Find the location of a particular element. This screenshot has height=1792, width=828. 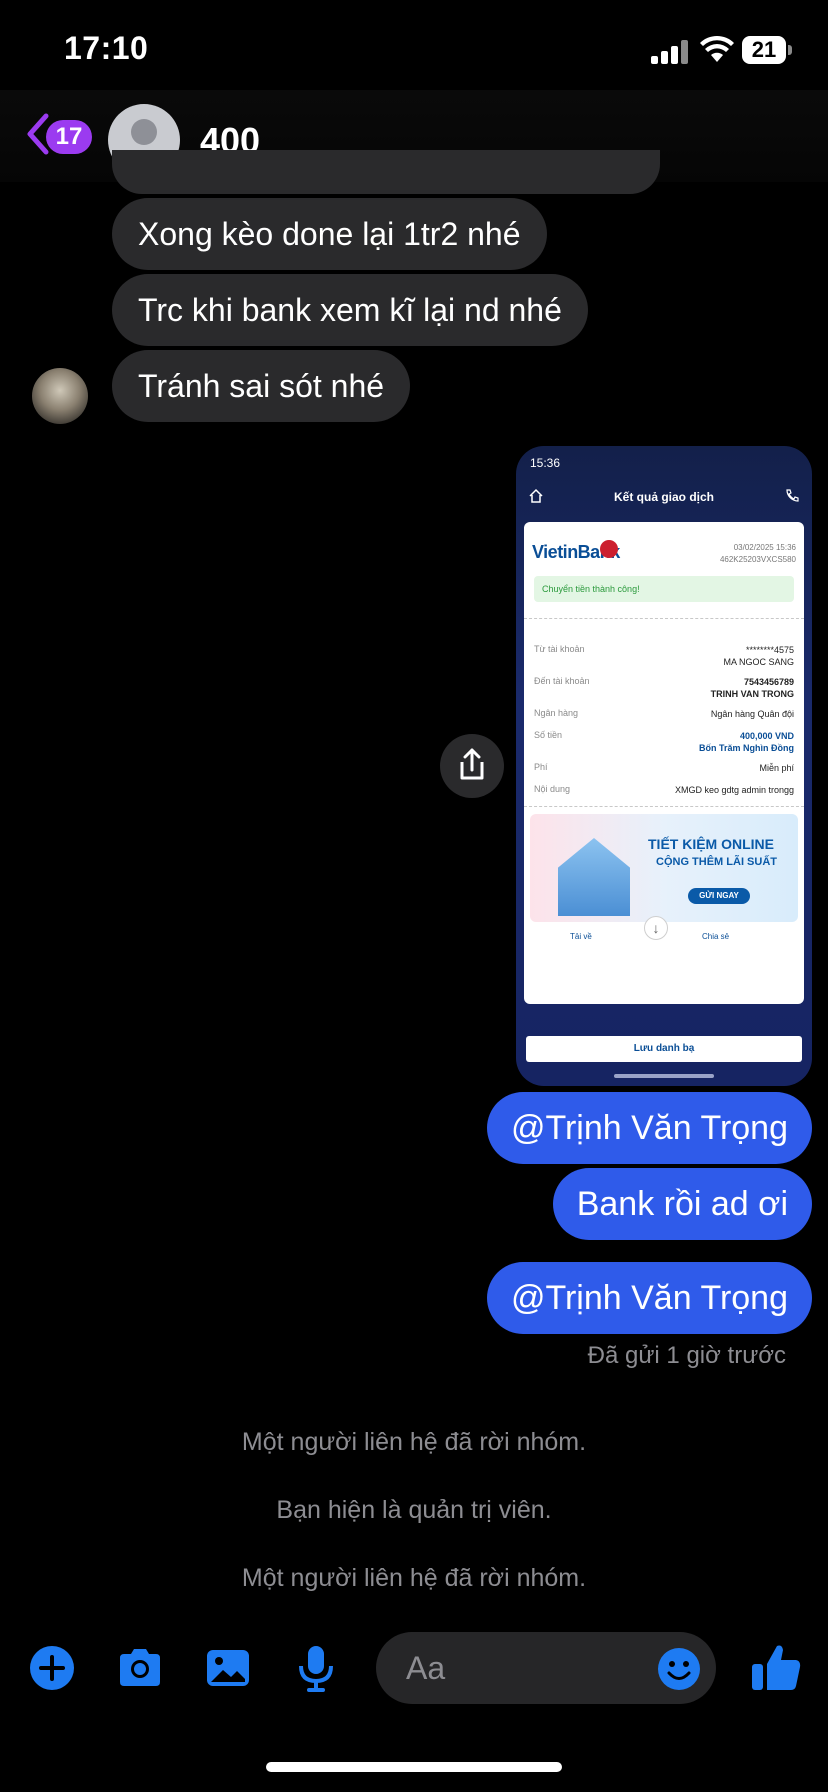

share-button is located at coordinates (472, 766).